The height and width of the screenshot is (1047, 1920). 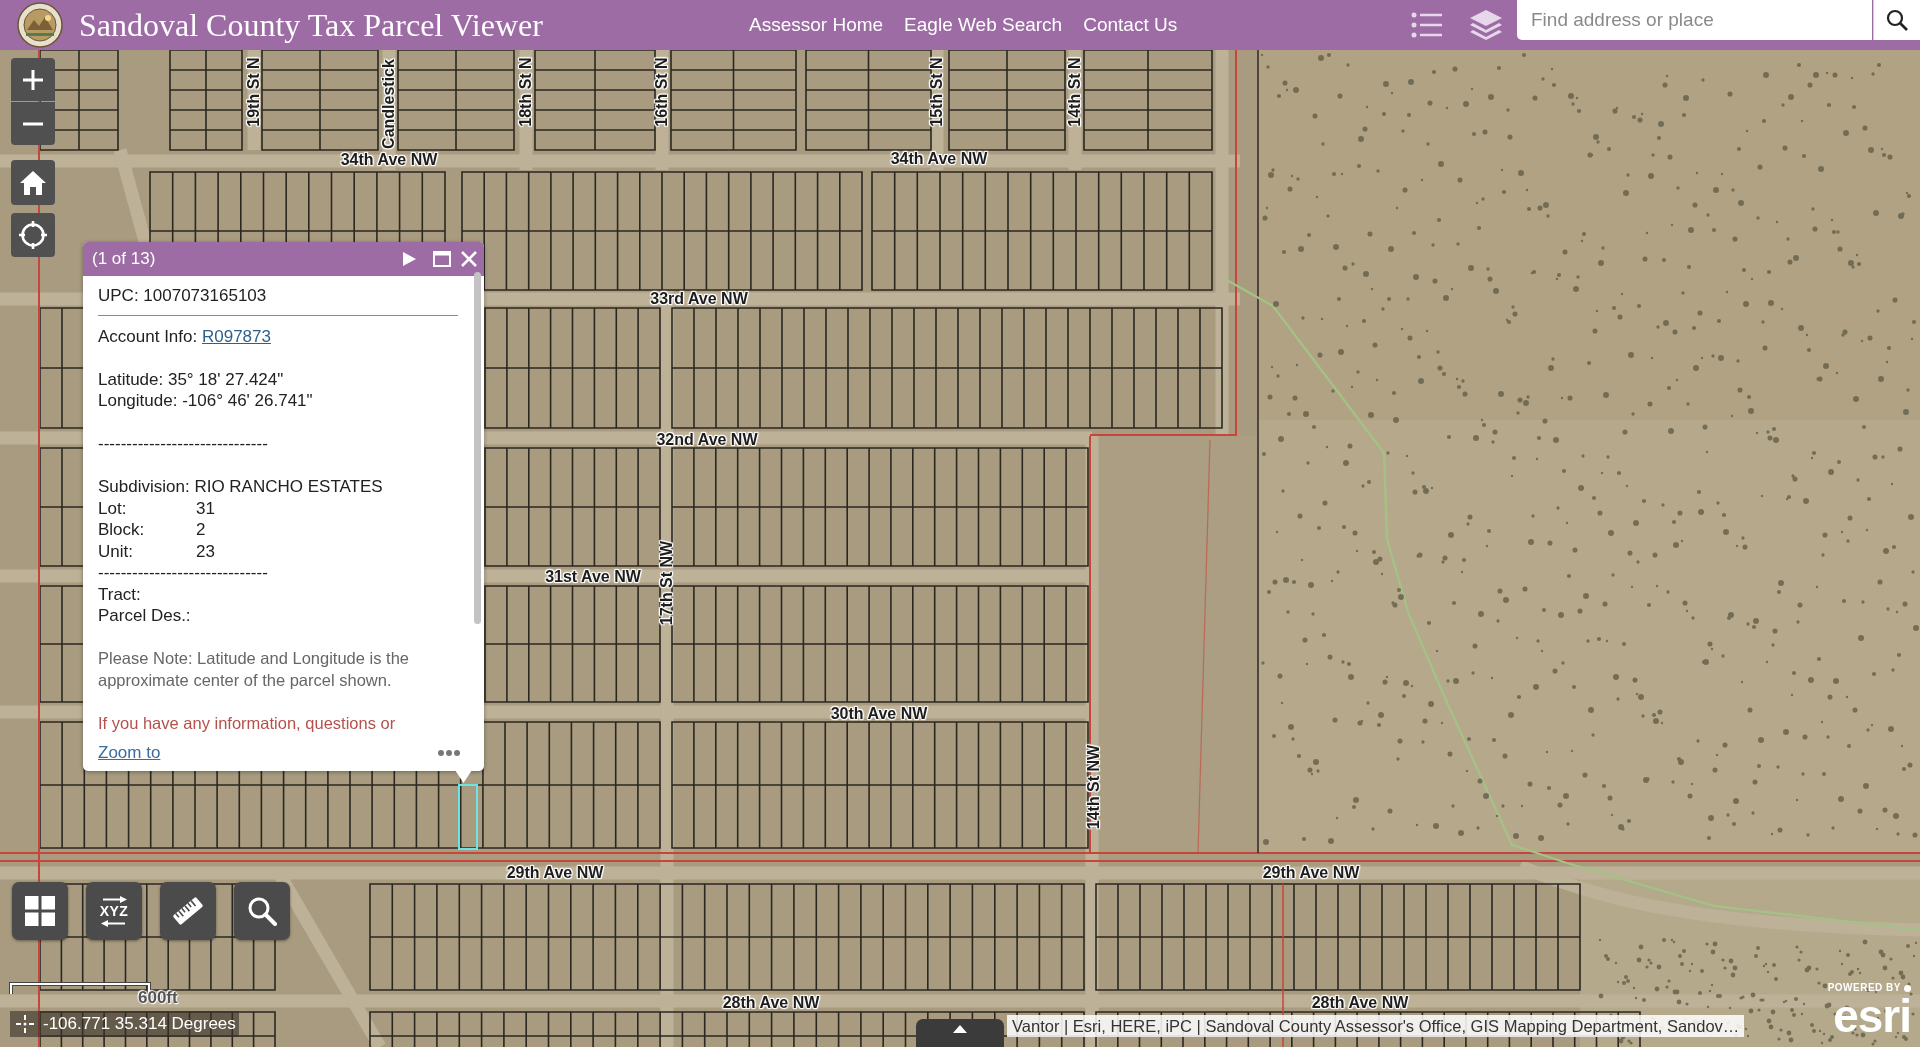 What do you see at coordinates (1694, 20) in the screenshot?
I see `search-field: Find address or place` at bounding box center [1694, 20].